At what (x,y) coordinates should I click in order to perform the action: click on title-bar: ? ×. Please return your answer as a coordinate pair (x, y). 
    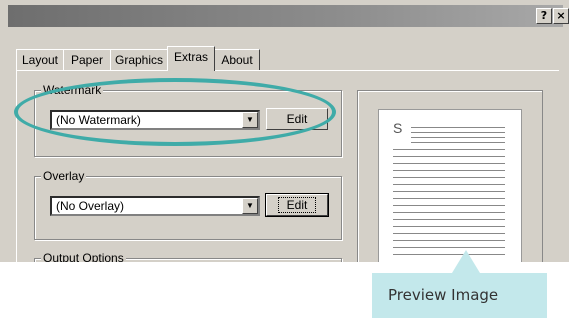
    Looking at the image, I should click on (288, 16).